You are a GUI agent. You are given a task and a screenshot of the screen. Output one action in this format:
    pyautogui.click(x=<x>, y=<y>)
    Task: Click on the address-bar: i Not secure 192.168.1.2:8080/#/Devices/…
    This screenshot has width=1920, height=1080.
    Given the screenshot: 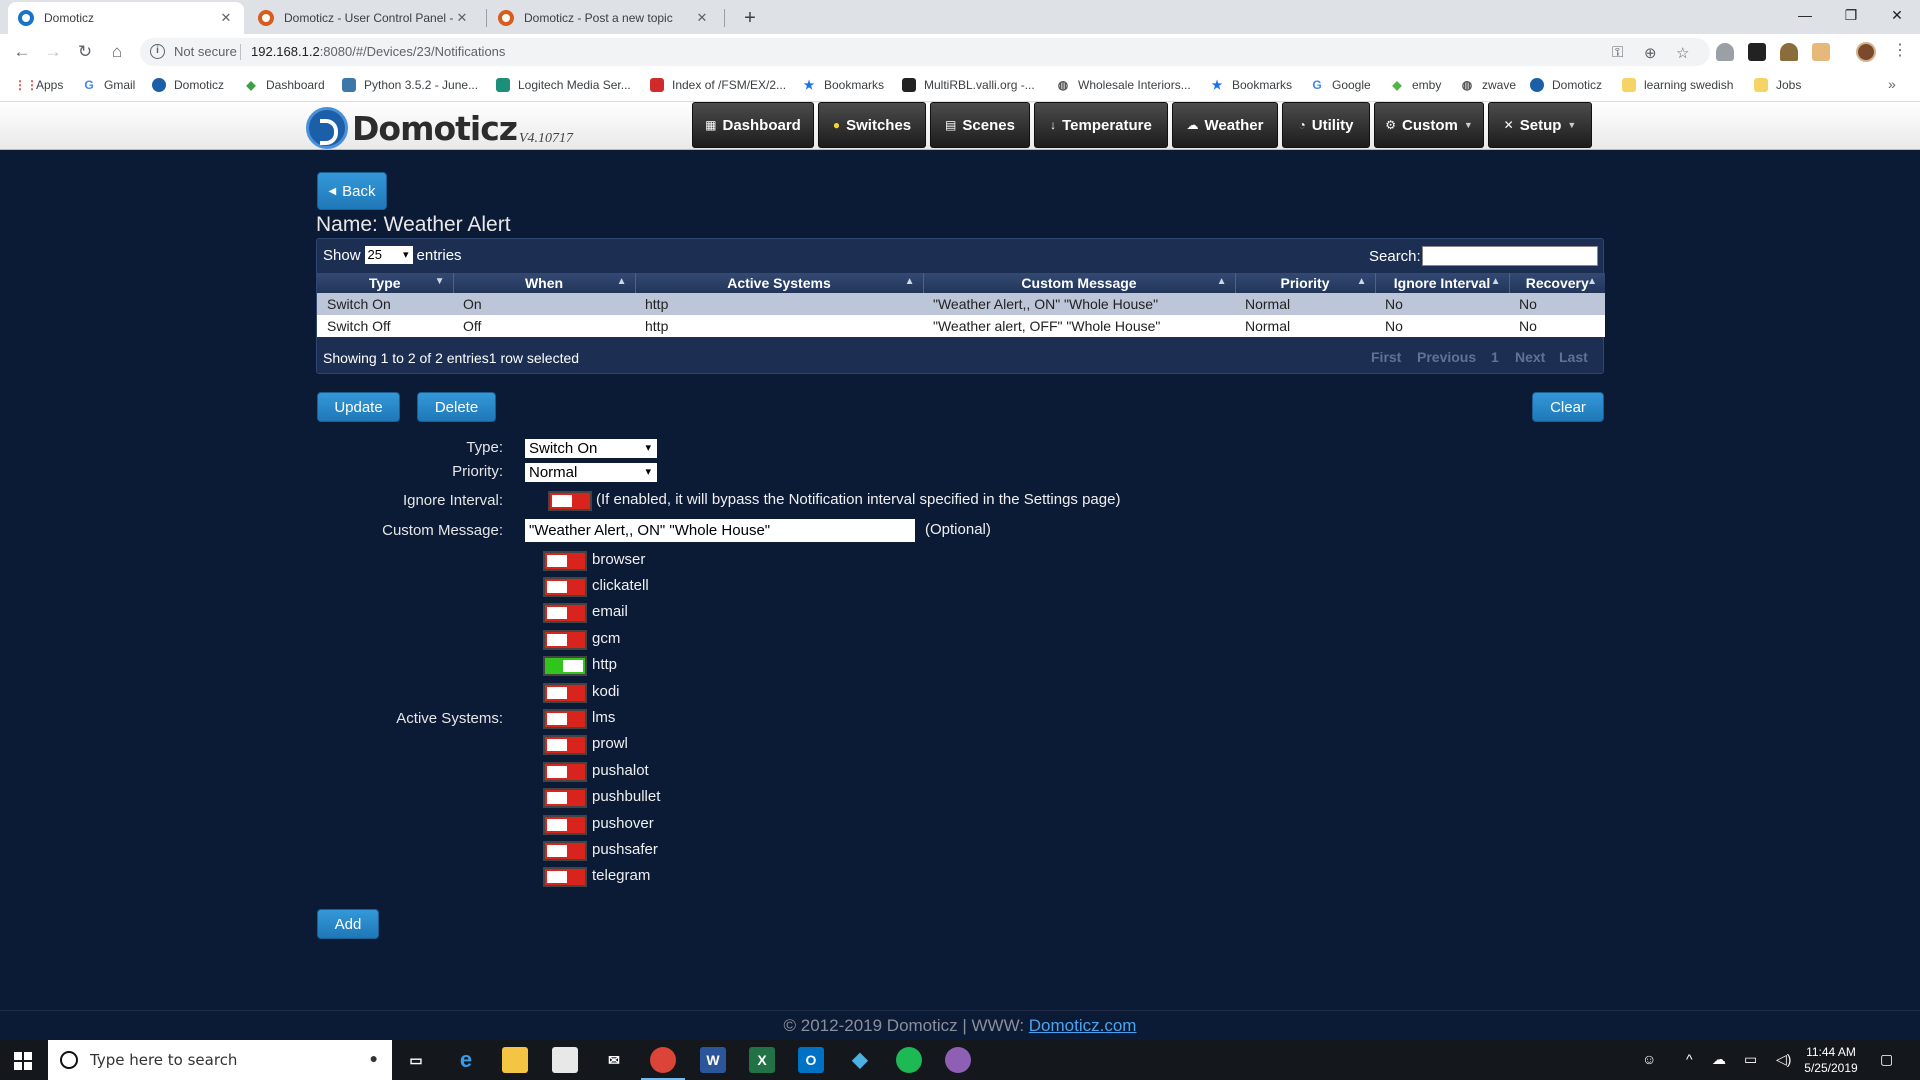 What is the action you would take?
    pyautogui.click(x=925, y=52)
    